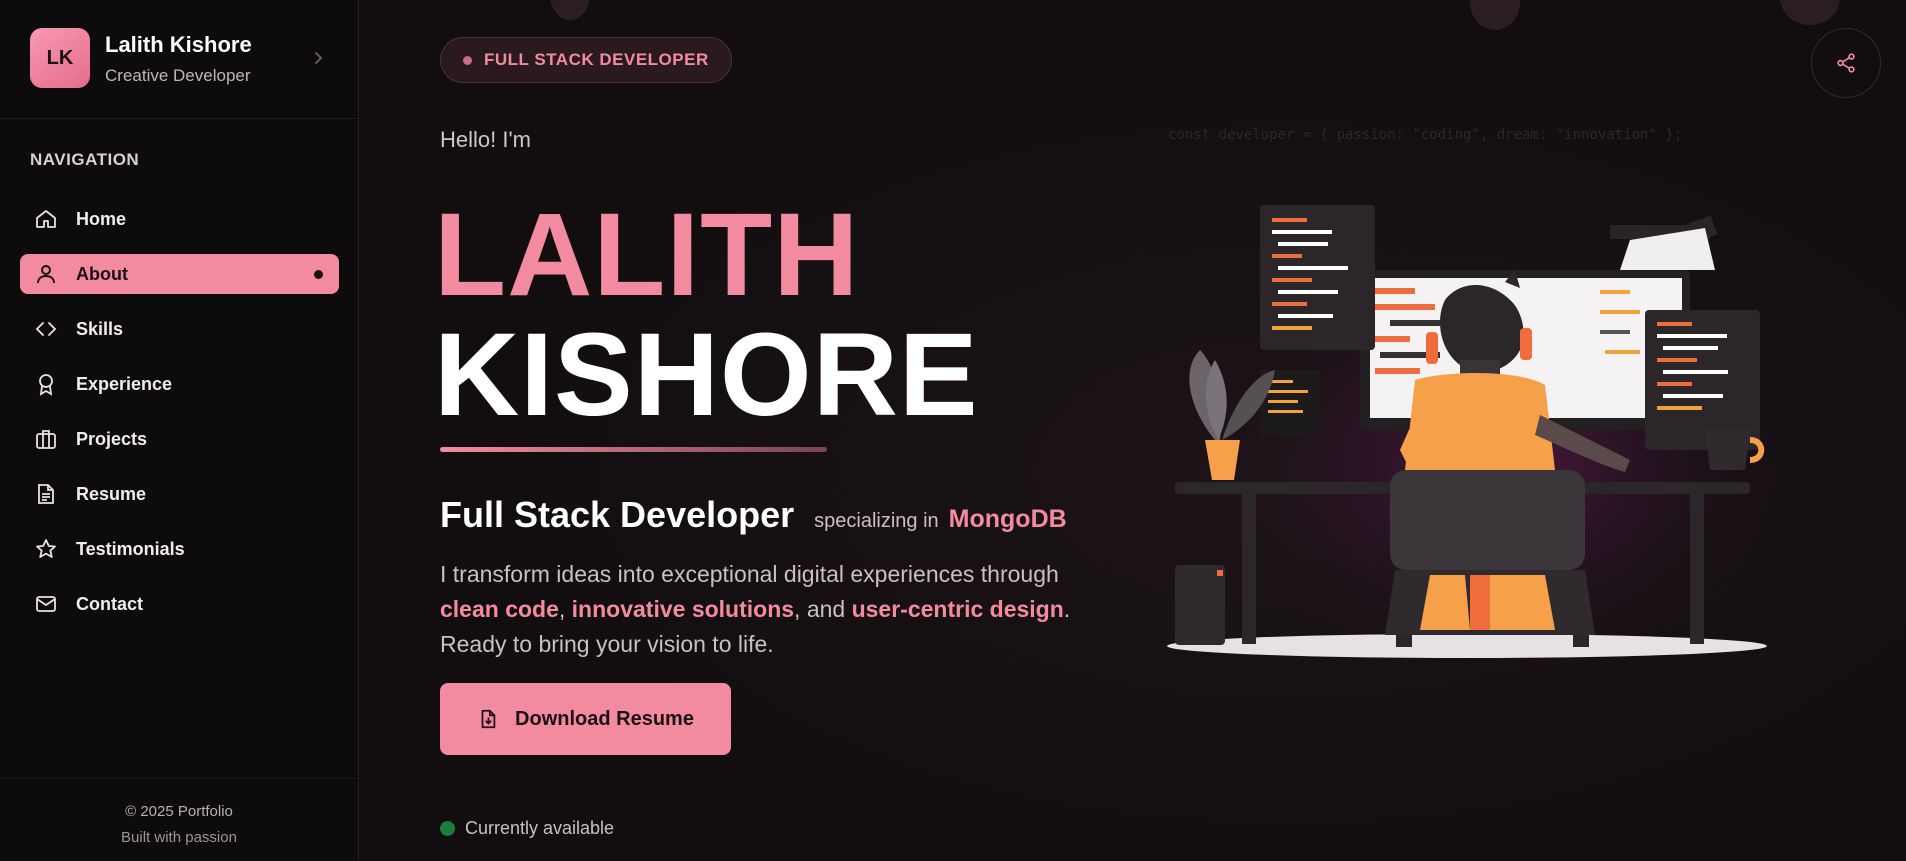  I want to click on tech-highlight: MongoDB, so click(1007, 519).